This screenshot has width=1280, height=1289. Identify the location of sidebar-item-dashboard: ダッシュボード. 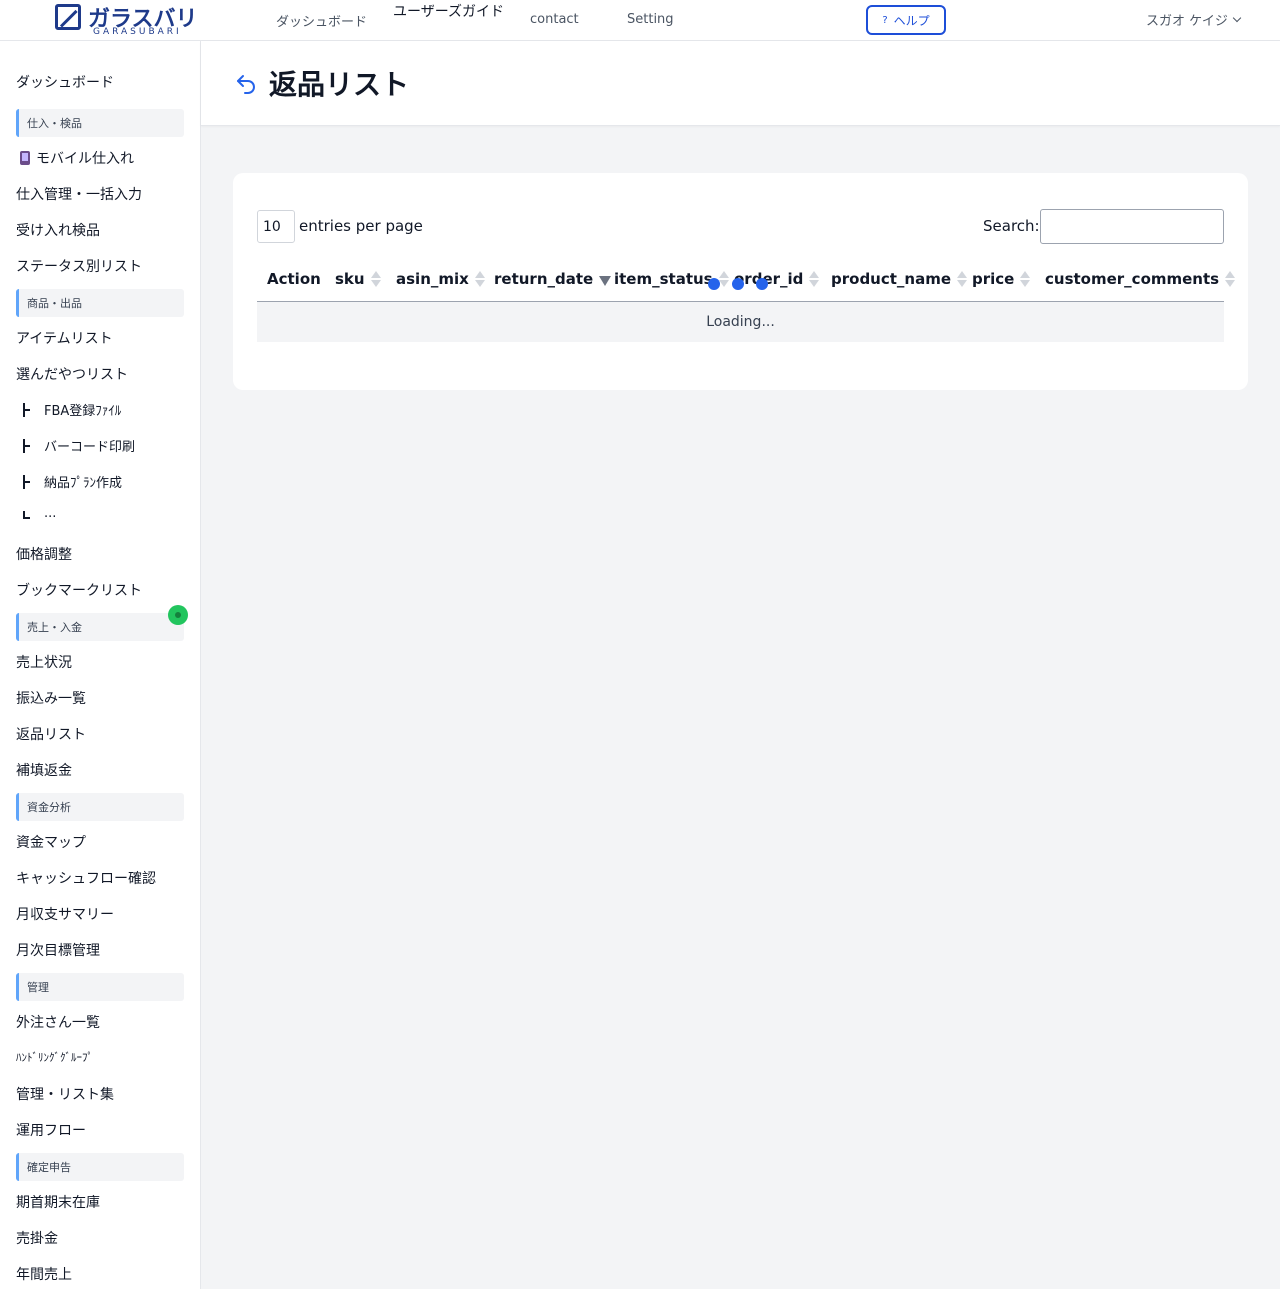
(65, 82).